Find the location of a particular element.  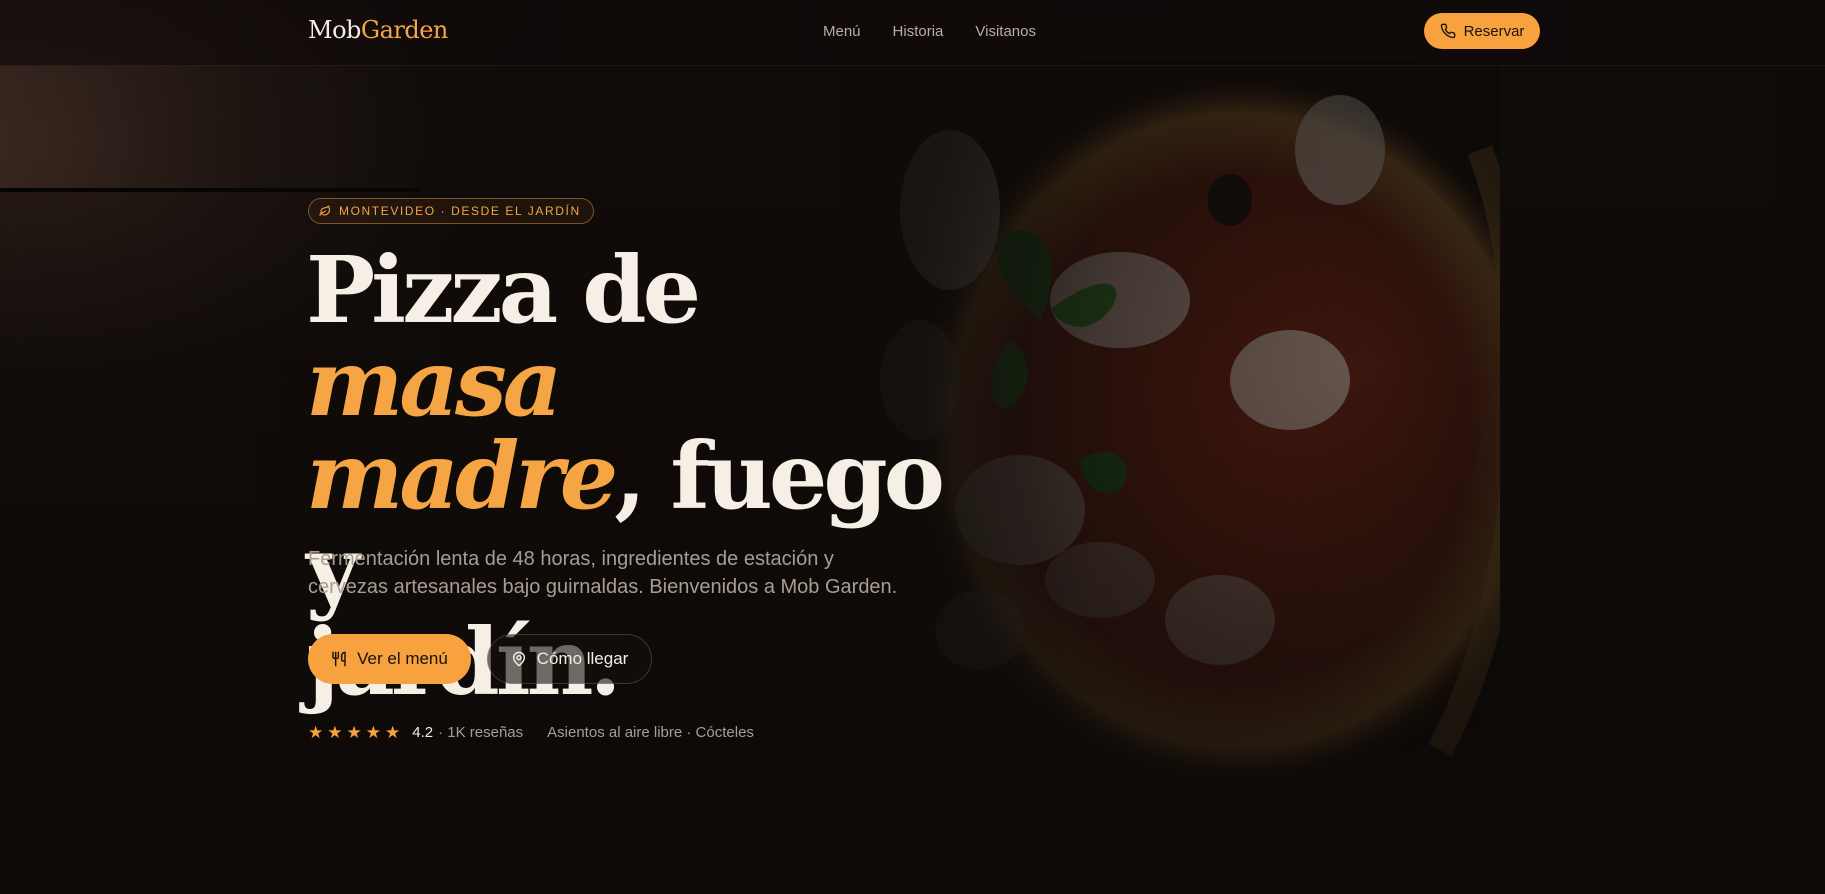

brand-logo: MobGarden is located at coordinates (378, 30).